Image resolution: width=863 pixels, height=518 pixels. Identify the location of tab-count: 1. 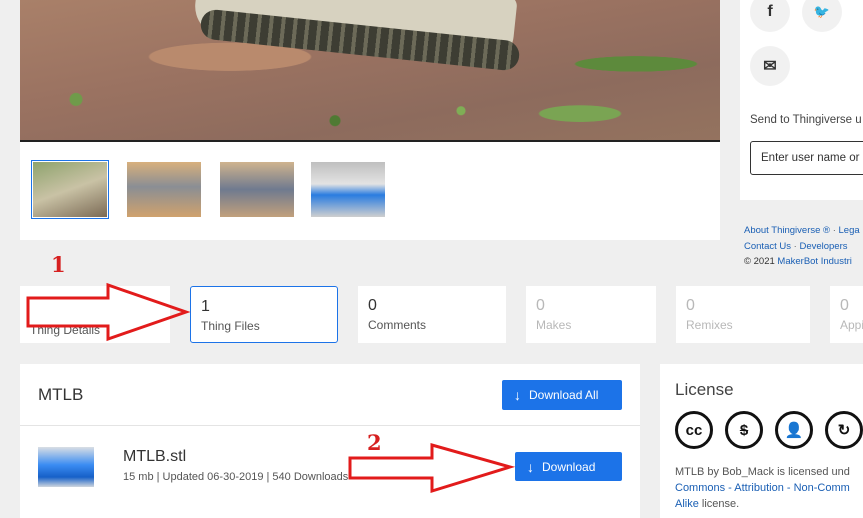
(205, 306).